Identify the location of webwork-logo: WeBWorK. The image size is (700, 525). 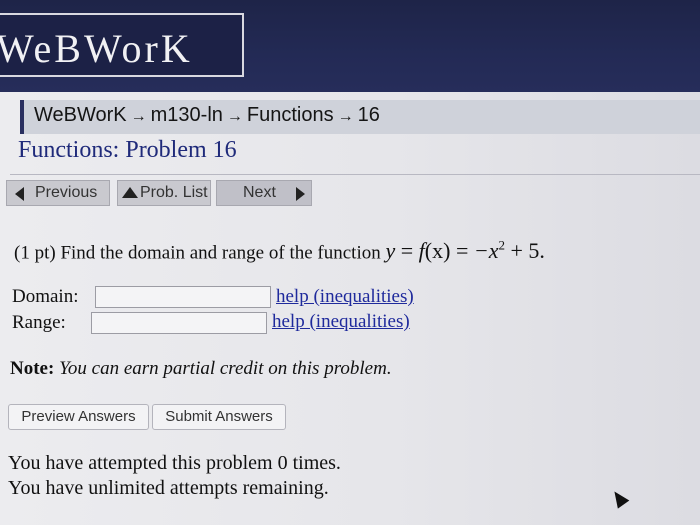
(122, 45).